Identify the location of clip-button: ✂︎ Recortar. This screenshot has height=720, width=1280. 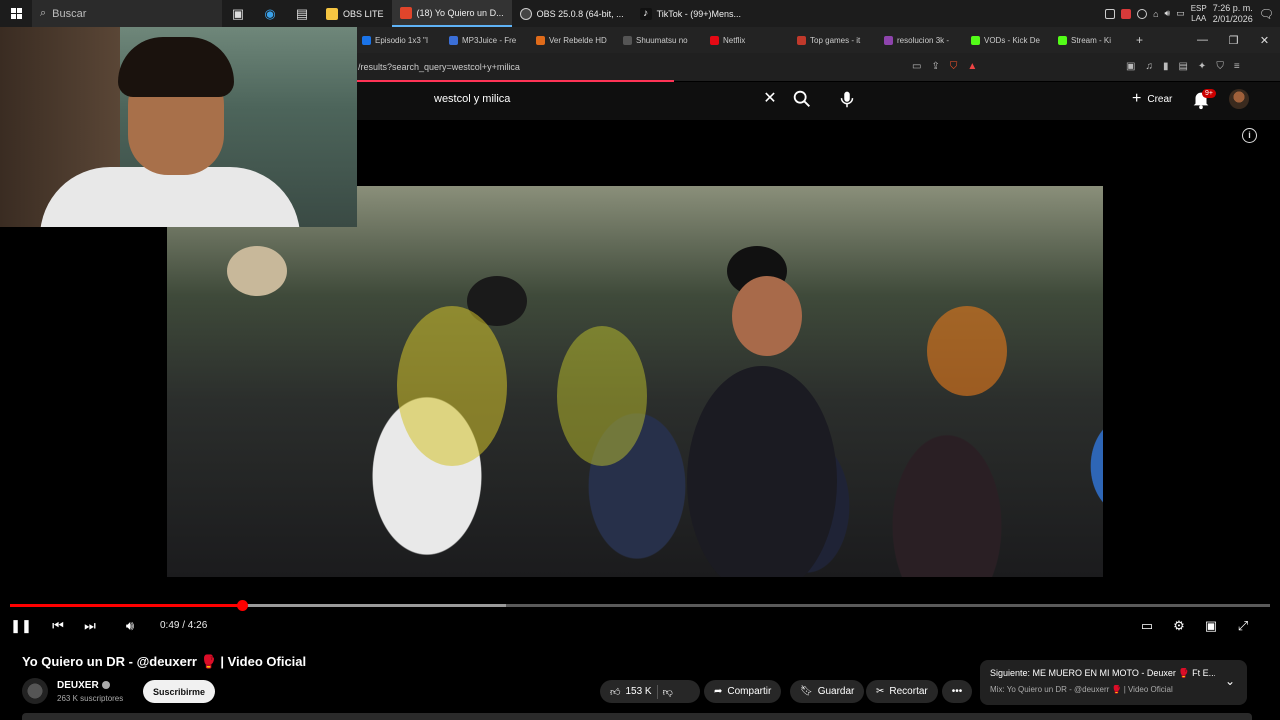
(902, 691).